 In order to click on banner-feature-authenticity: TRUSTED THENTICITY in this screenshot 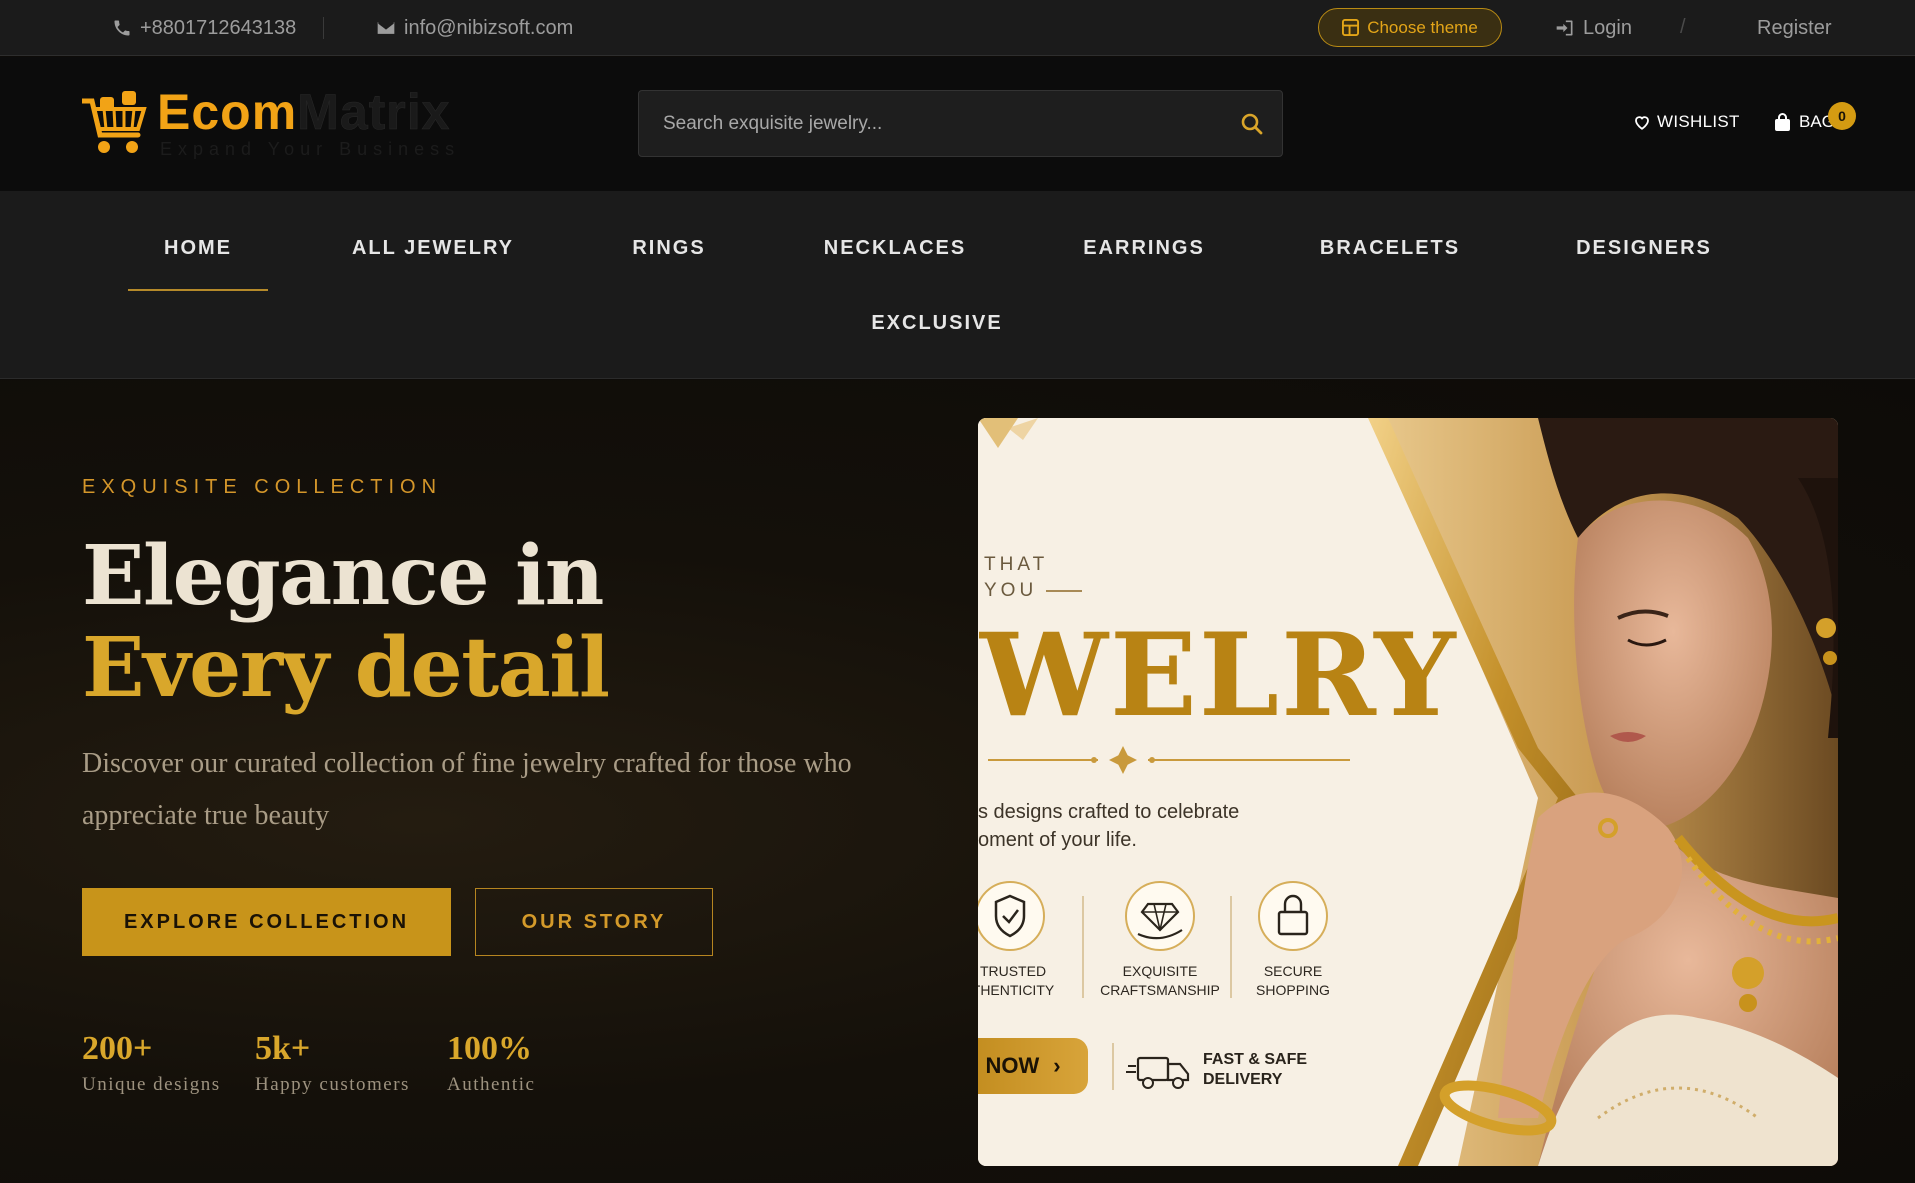, I will do `click(1018, 981)`.